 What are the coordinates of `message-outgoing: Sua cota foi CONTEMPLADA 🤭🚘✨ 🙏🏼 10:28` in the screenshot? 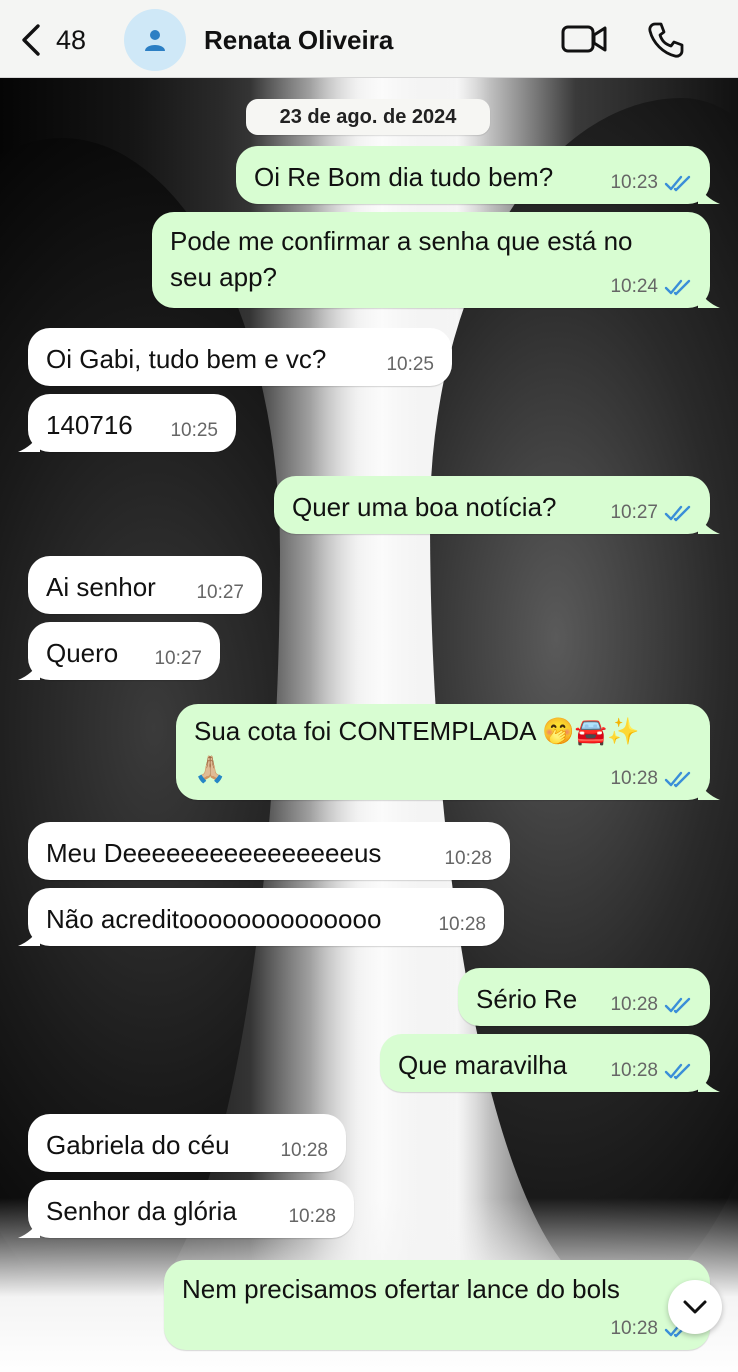 It's located at (448, 752).